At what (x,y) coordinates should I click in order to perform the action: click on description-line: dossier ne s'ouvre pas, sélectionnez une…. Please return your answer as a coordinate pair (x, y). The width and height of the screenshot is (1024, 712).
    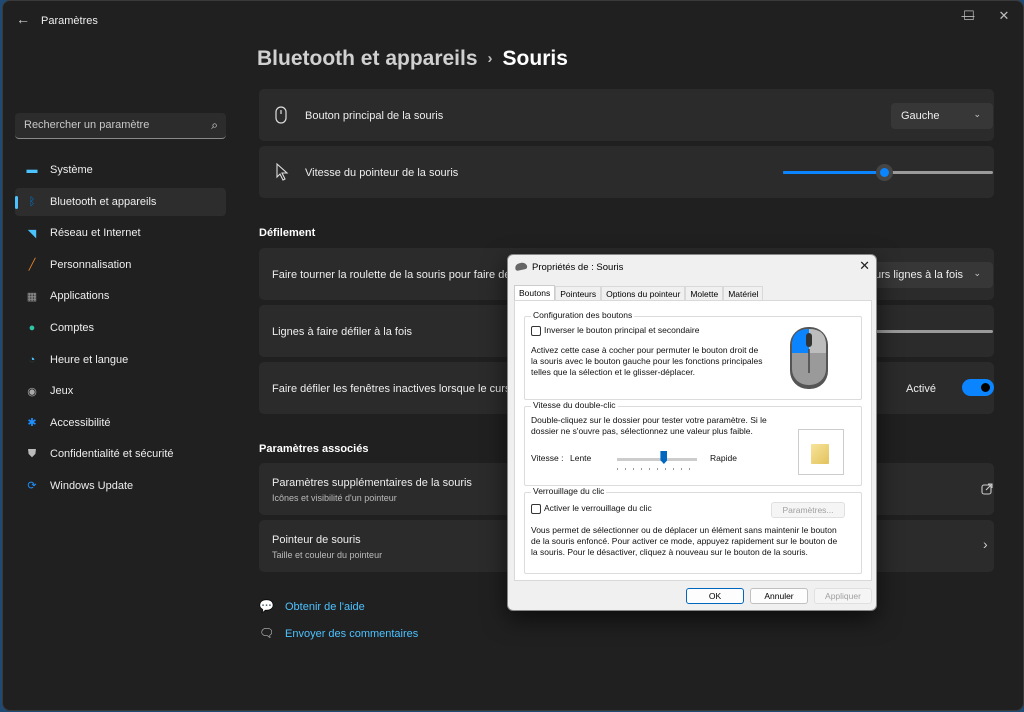
    Looking at the image, I should click on (642, 431).